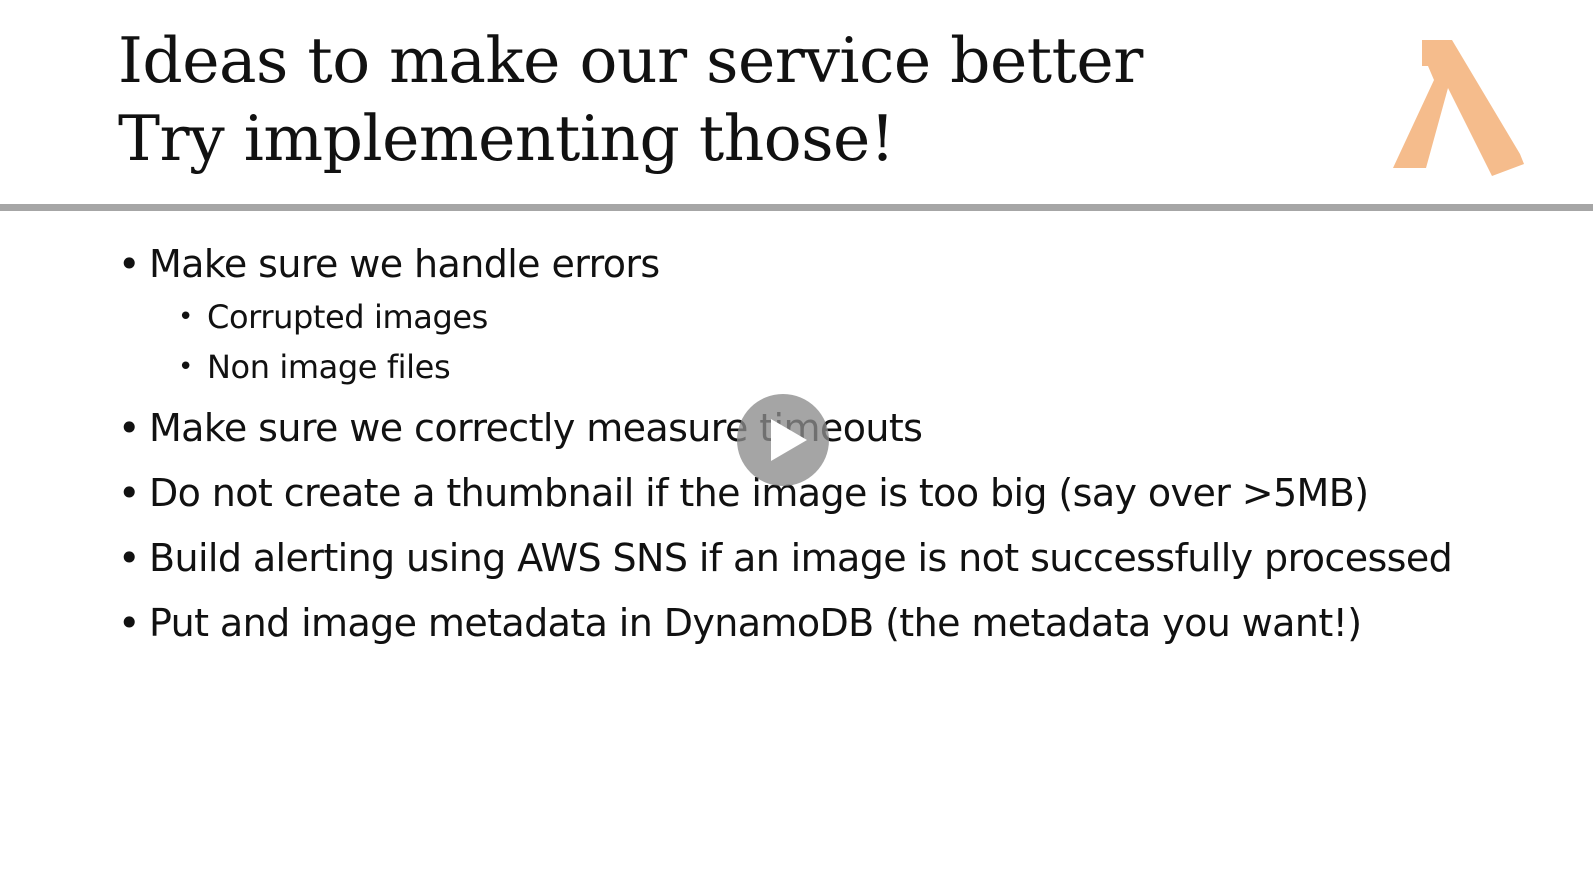  Describe the element at coordinates (838, 428) in the screenshot. I see `bullet-item: Make sure we correctly measure timeouts` at that location.